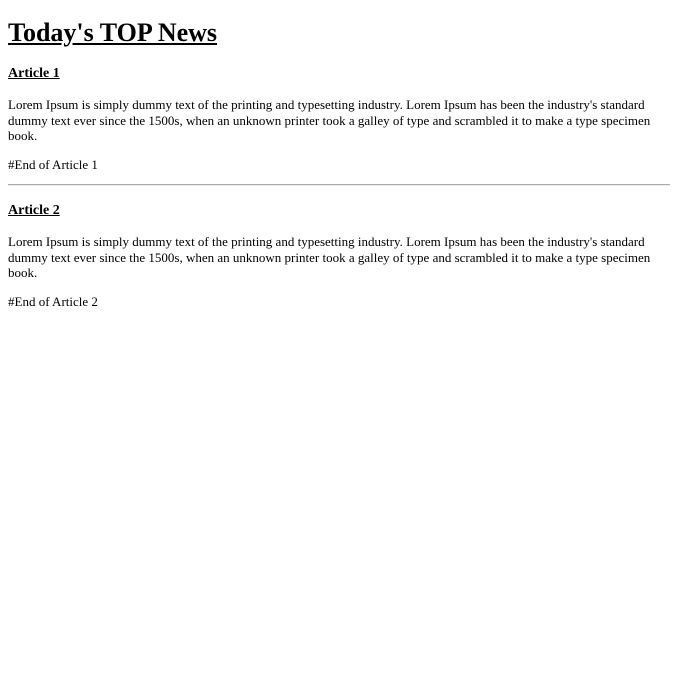  What do you see at coordinates (34, 73) in the screenshot?
I see `article-title: Article 1` at bounding box center [34, 73].